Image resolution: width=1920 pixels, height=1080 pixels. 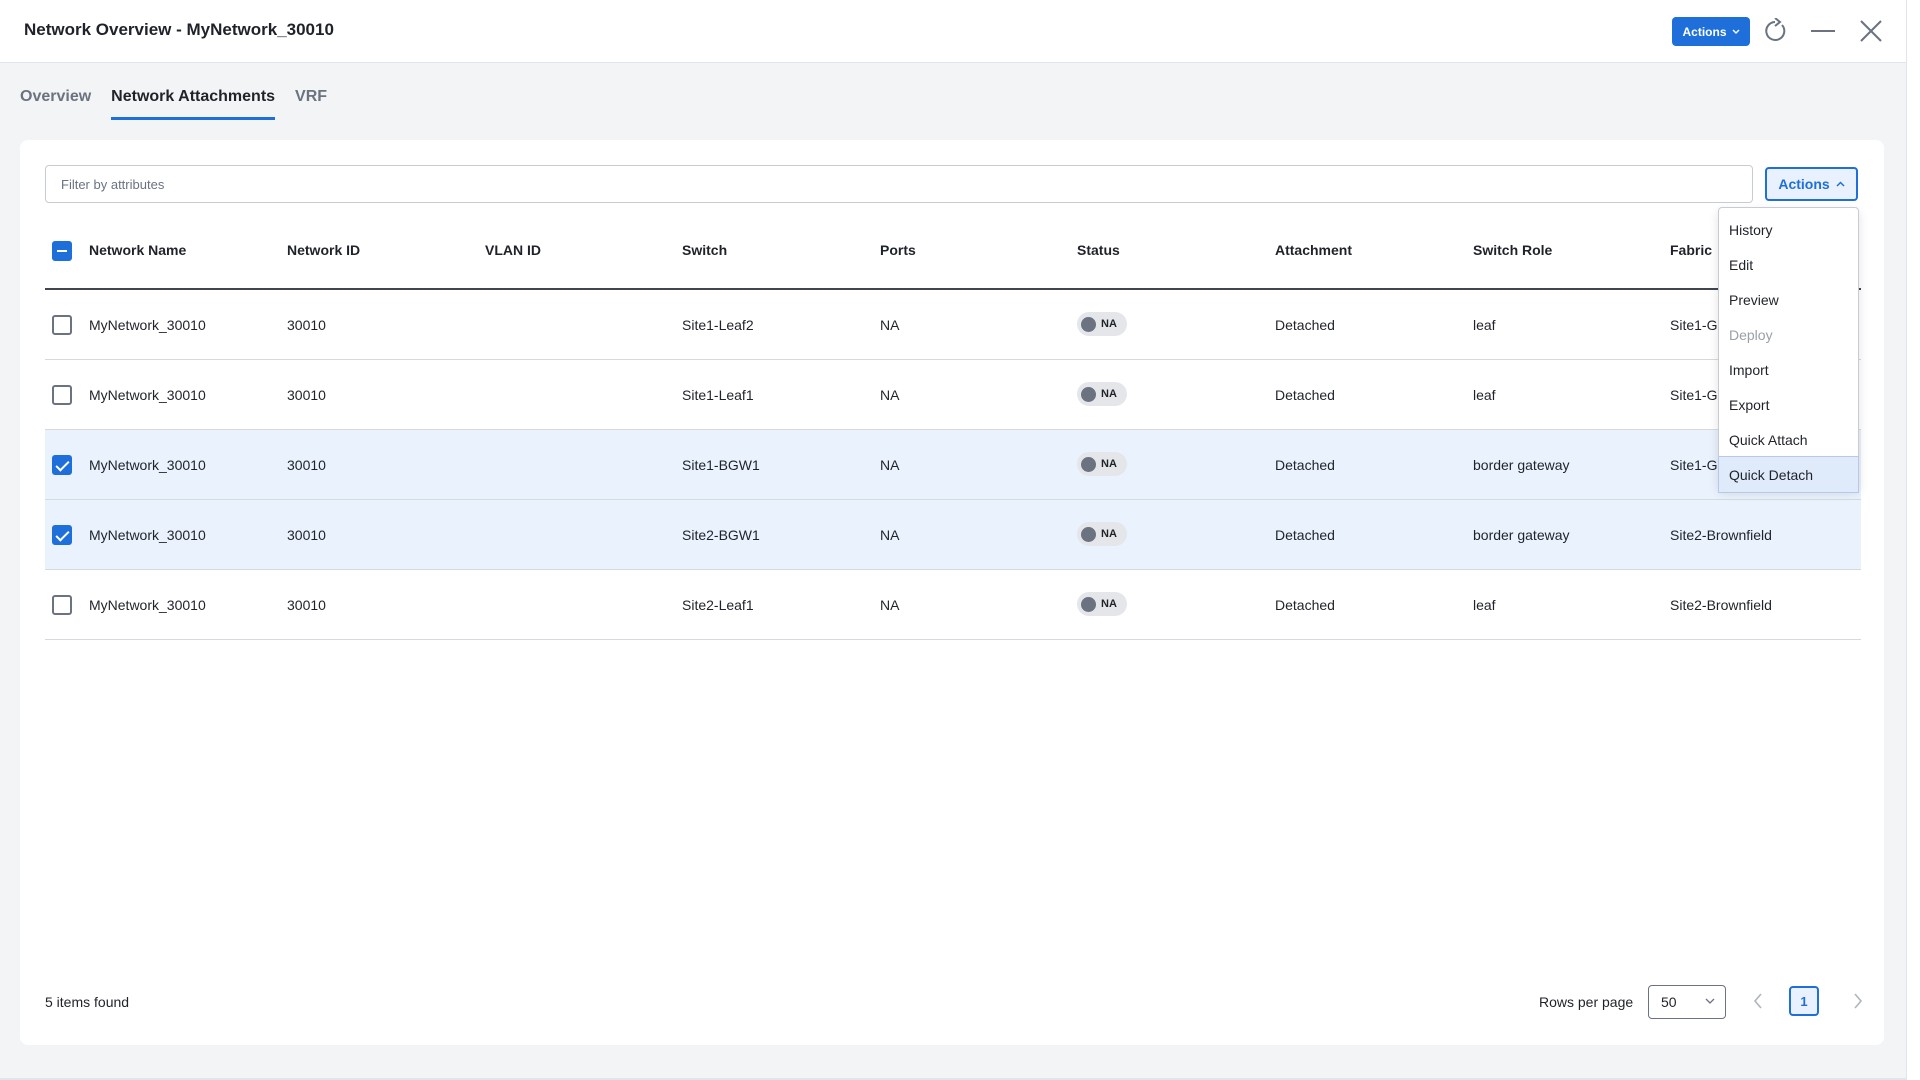 What do you see at coordinates (1804, 1001) in the screenshot?
I see `page-number-button: 1` at bounding box center [1804, 1001].